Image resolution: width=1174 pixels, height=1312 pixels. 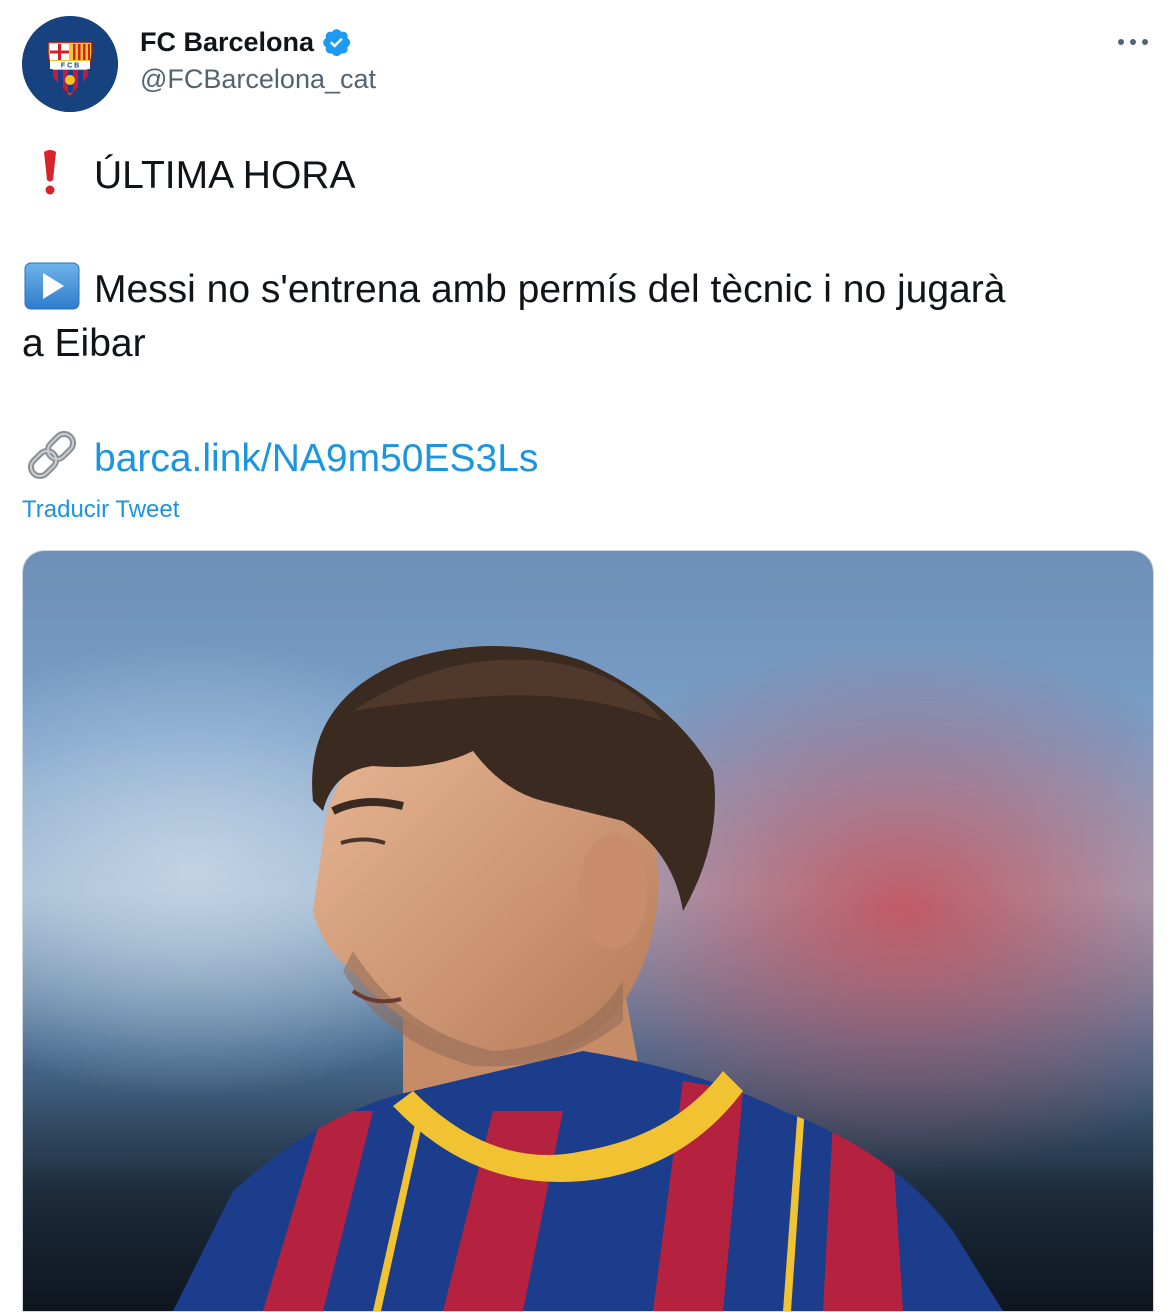 I want to click on tweet-text-line-1: ÚLTIMA HORA, so click(x=225, y=175).